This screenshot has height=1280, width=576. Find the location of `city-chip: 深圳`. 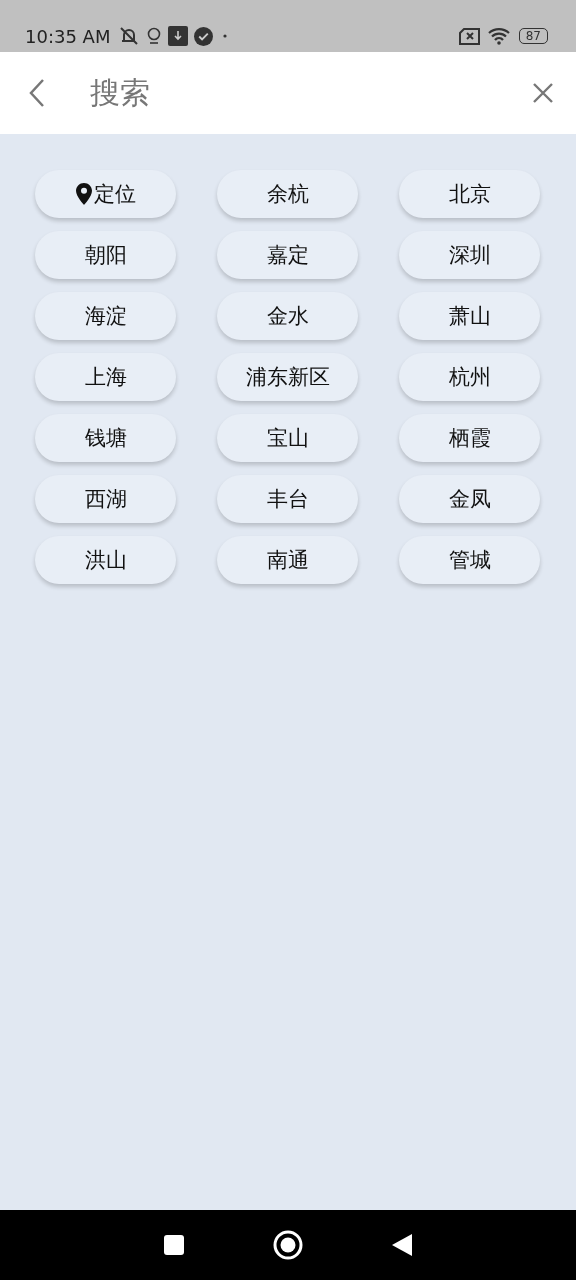

city-chip: 深圳 is located at coordinates (469, 255).